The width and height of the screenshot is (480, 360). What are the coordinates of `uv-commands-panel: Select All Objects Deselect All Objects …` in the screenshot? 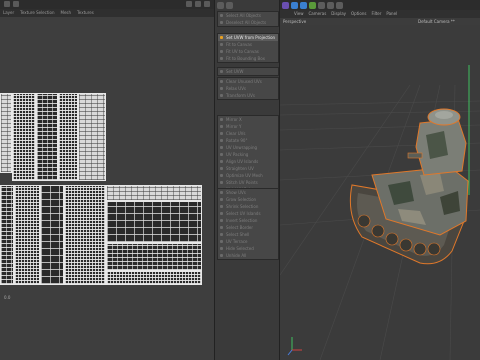 It's located at (247, 180).